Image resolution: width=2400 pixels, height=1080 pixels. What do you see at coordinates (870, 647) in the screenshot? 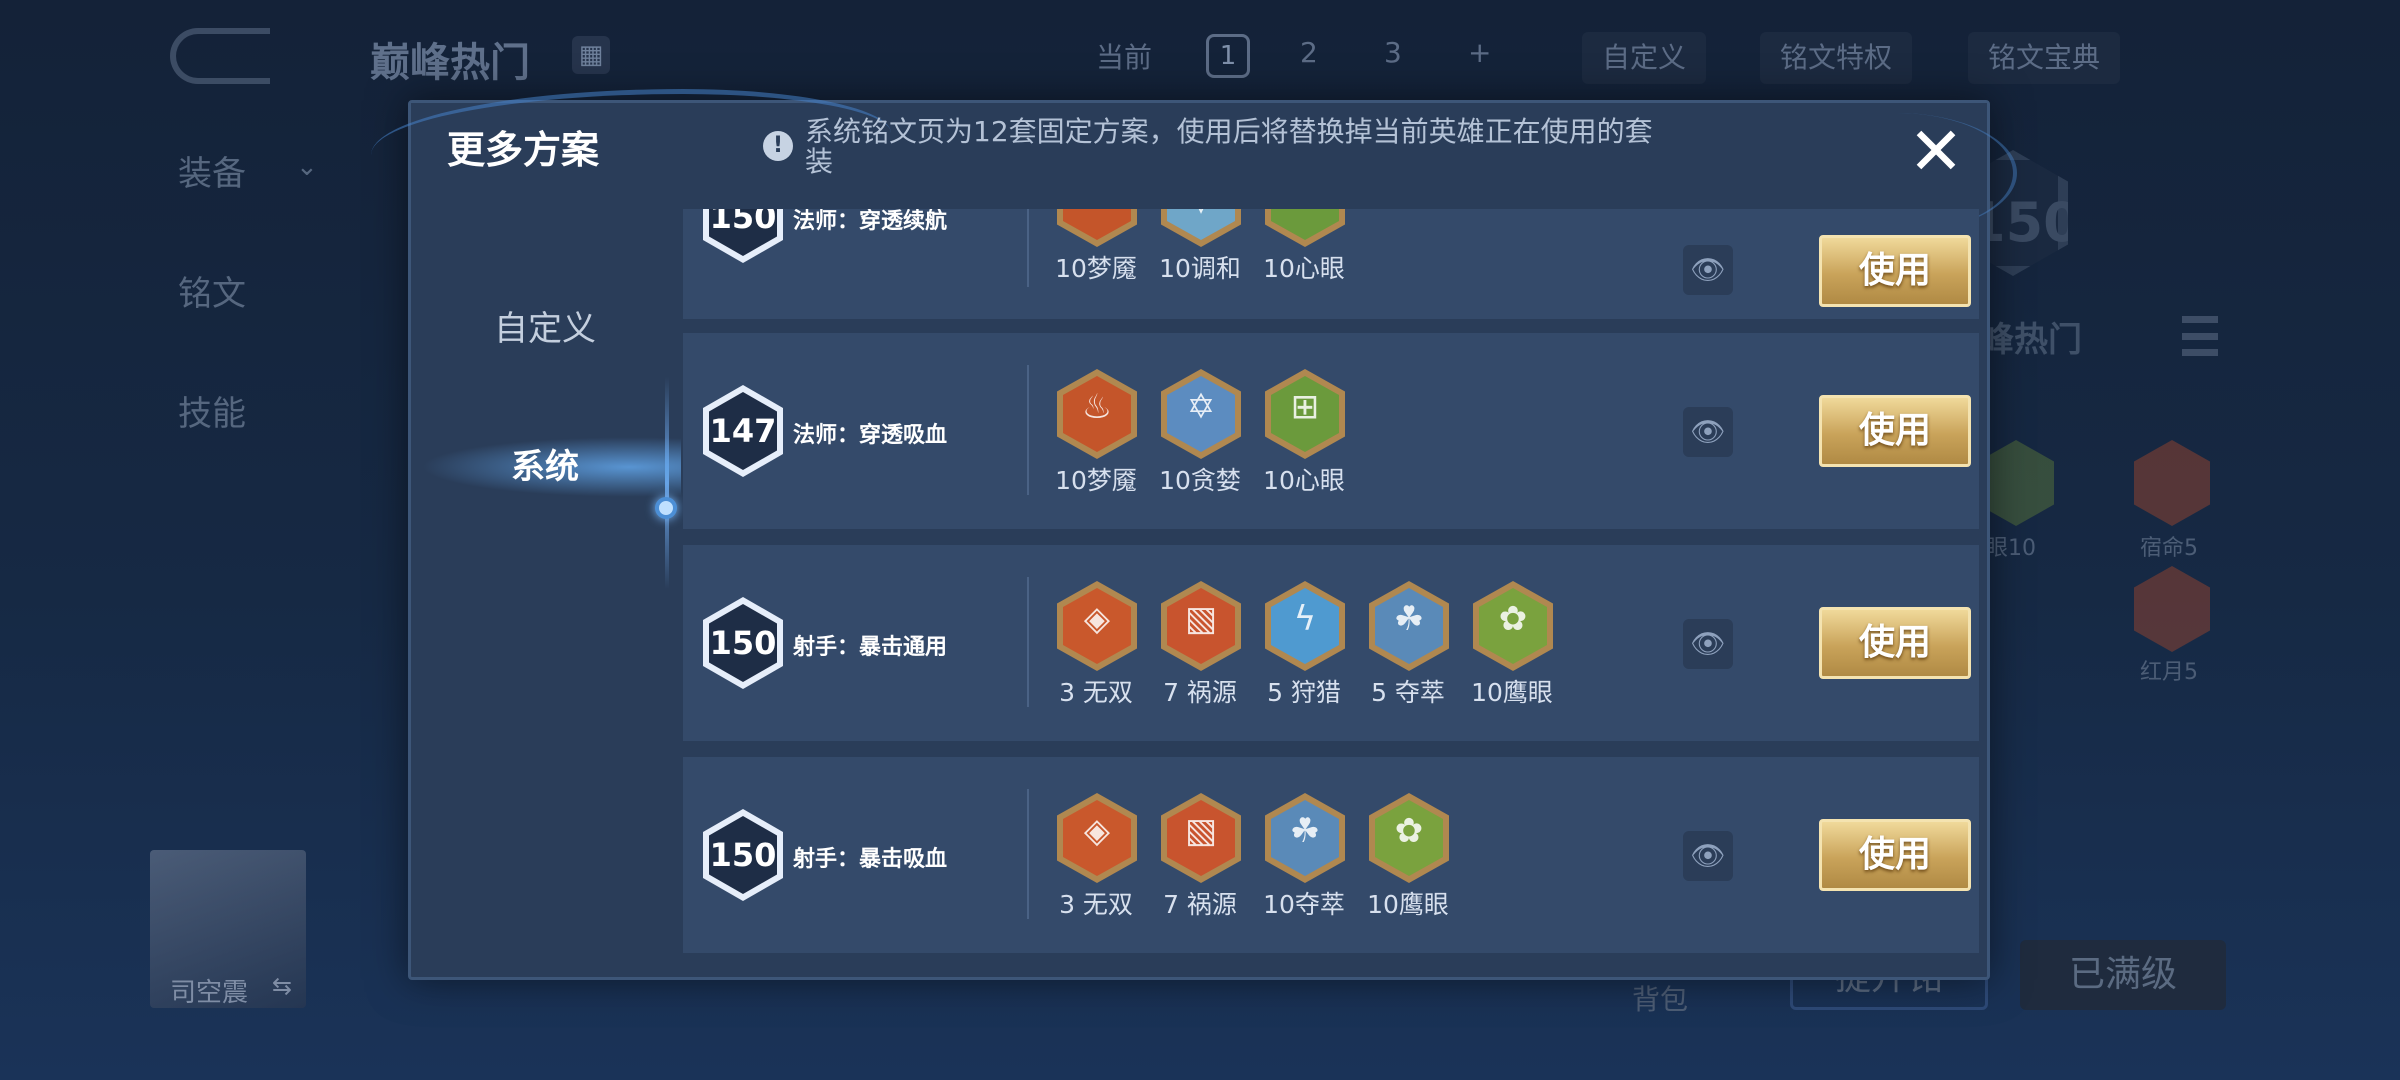
I see `plan-name: 射手：暴击通用` at bounding box center [870, 647].